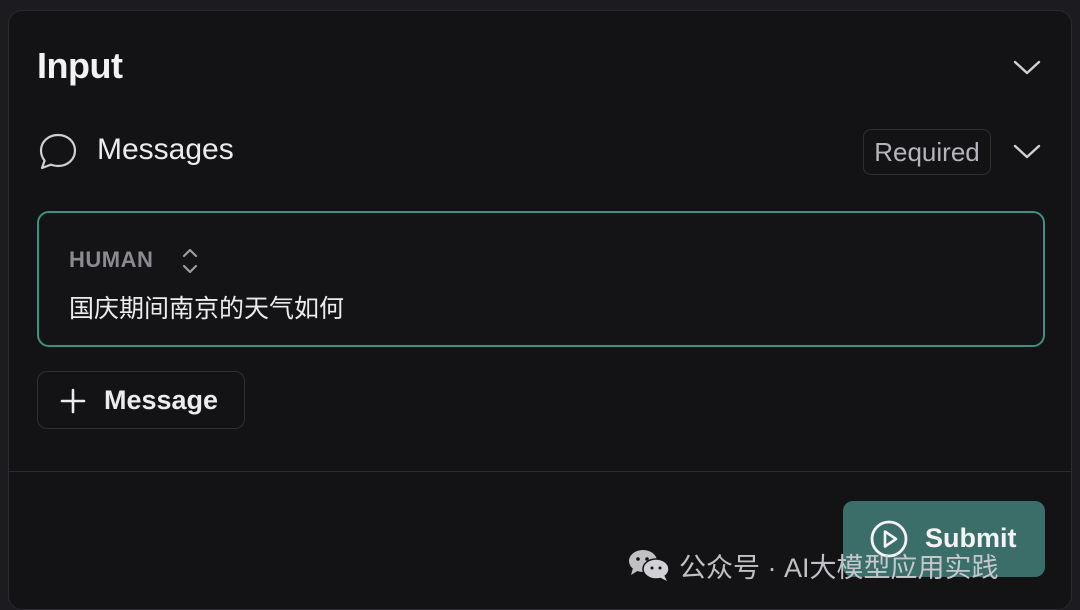 This screenshot has height=610, width=1080. What do you see at coordinates (111, 259) in the screenshot?
I see `message-role: HUMAN` at bounding box center [111, 259].